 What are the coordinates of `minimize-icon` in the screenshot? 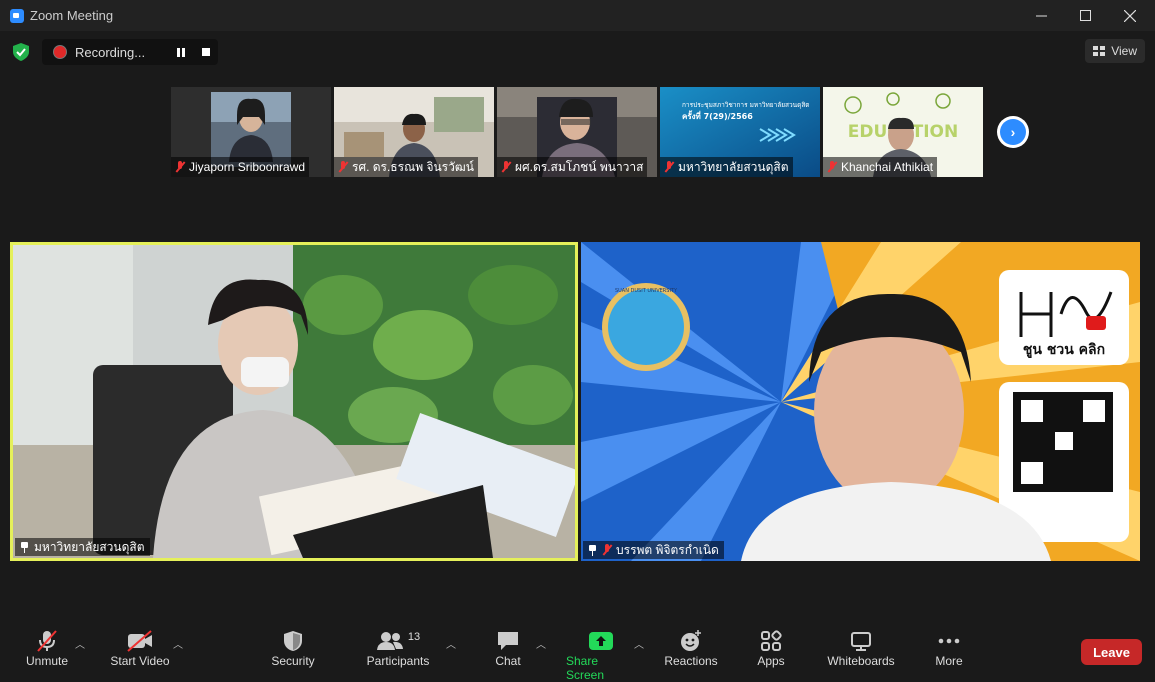 It's located at (1041, 16).